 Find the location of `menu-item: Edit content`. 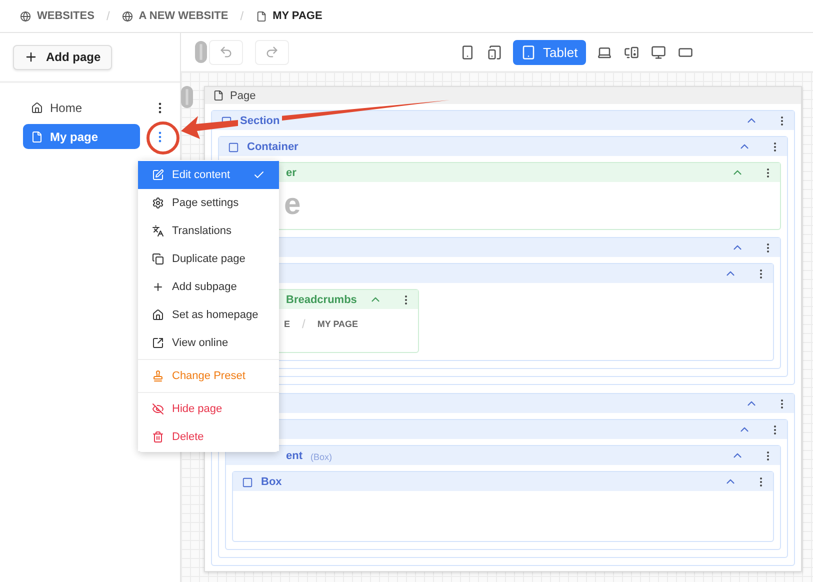

menu-item: Edit content is located at coordinates (208, 175).